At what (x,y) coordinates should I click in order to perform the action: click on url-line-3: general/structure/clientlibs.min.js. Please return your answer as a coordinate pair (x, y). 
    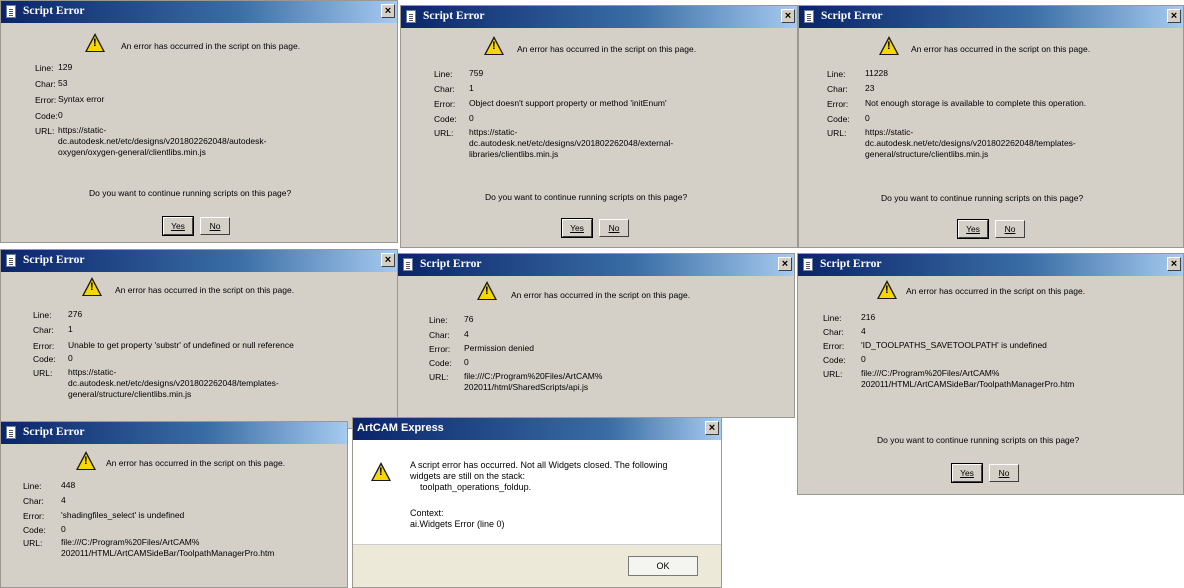
    Looking at the image, I should click on (927, 154).